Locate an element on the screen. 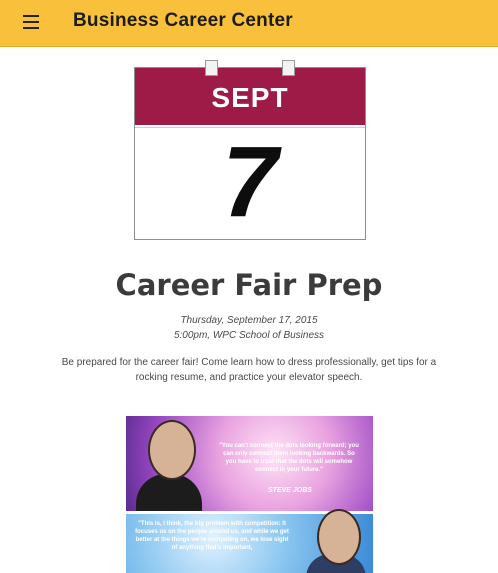  calendar-date-graphic: SEPT 7 is located at coordinates (250, 150).